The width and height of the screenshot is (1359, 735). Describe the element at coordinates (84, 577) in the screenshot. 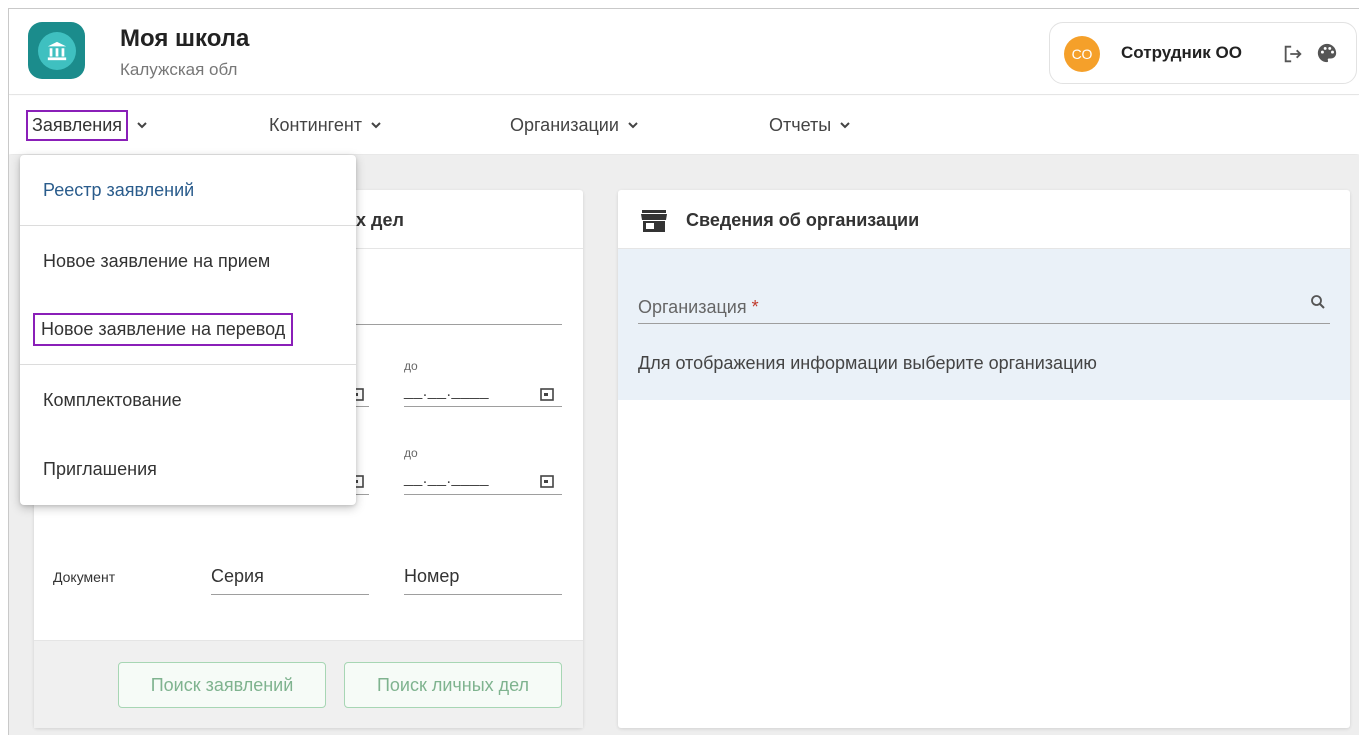

I see `document-label: Документ` at that location.